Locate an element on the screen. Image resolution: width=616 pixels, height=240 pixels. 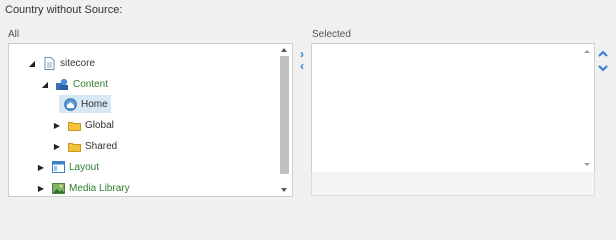
scroll-thumb is located at coordinates (284, 115).